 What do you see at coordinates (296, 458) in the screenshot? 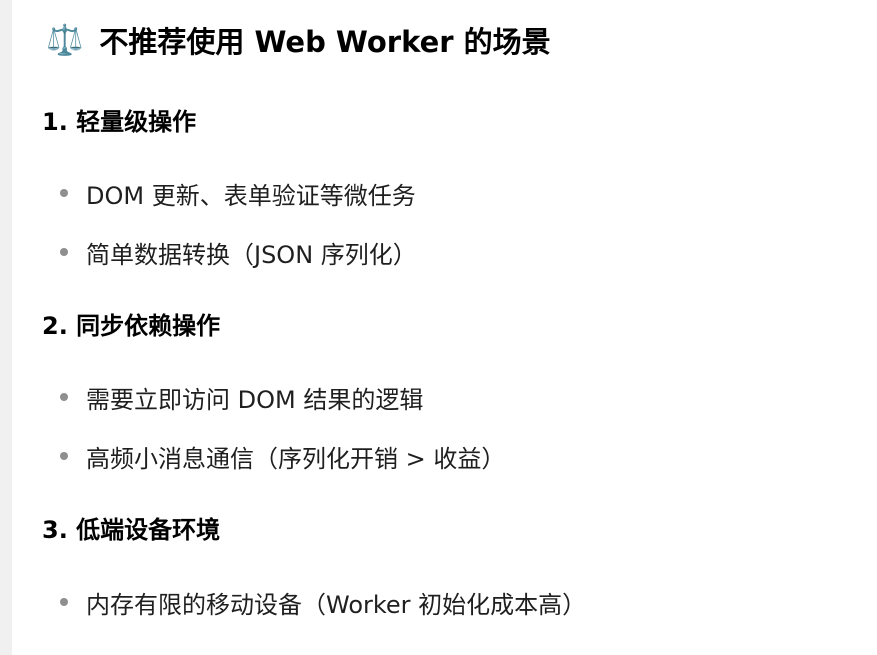
I see `list-item-text: 高频小消息通信（序列化开销 > 收益）` at bounding box center [296, 458].